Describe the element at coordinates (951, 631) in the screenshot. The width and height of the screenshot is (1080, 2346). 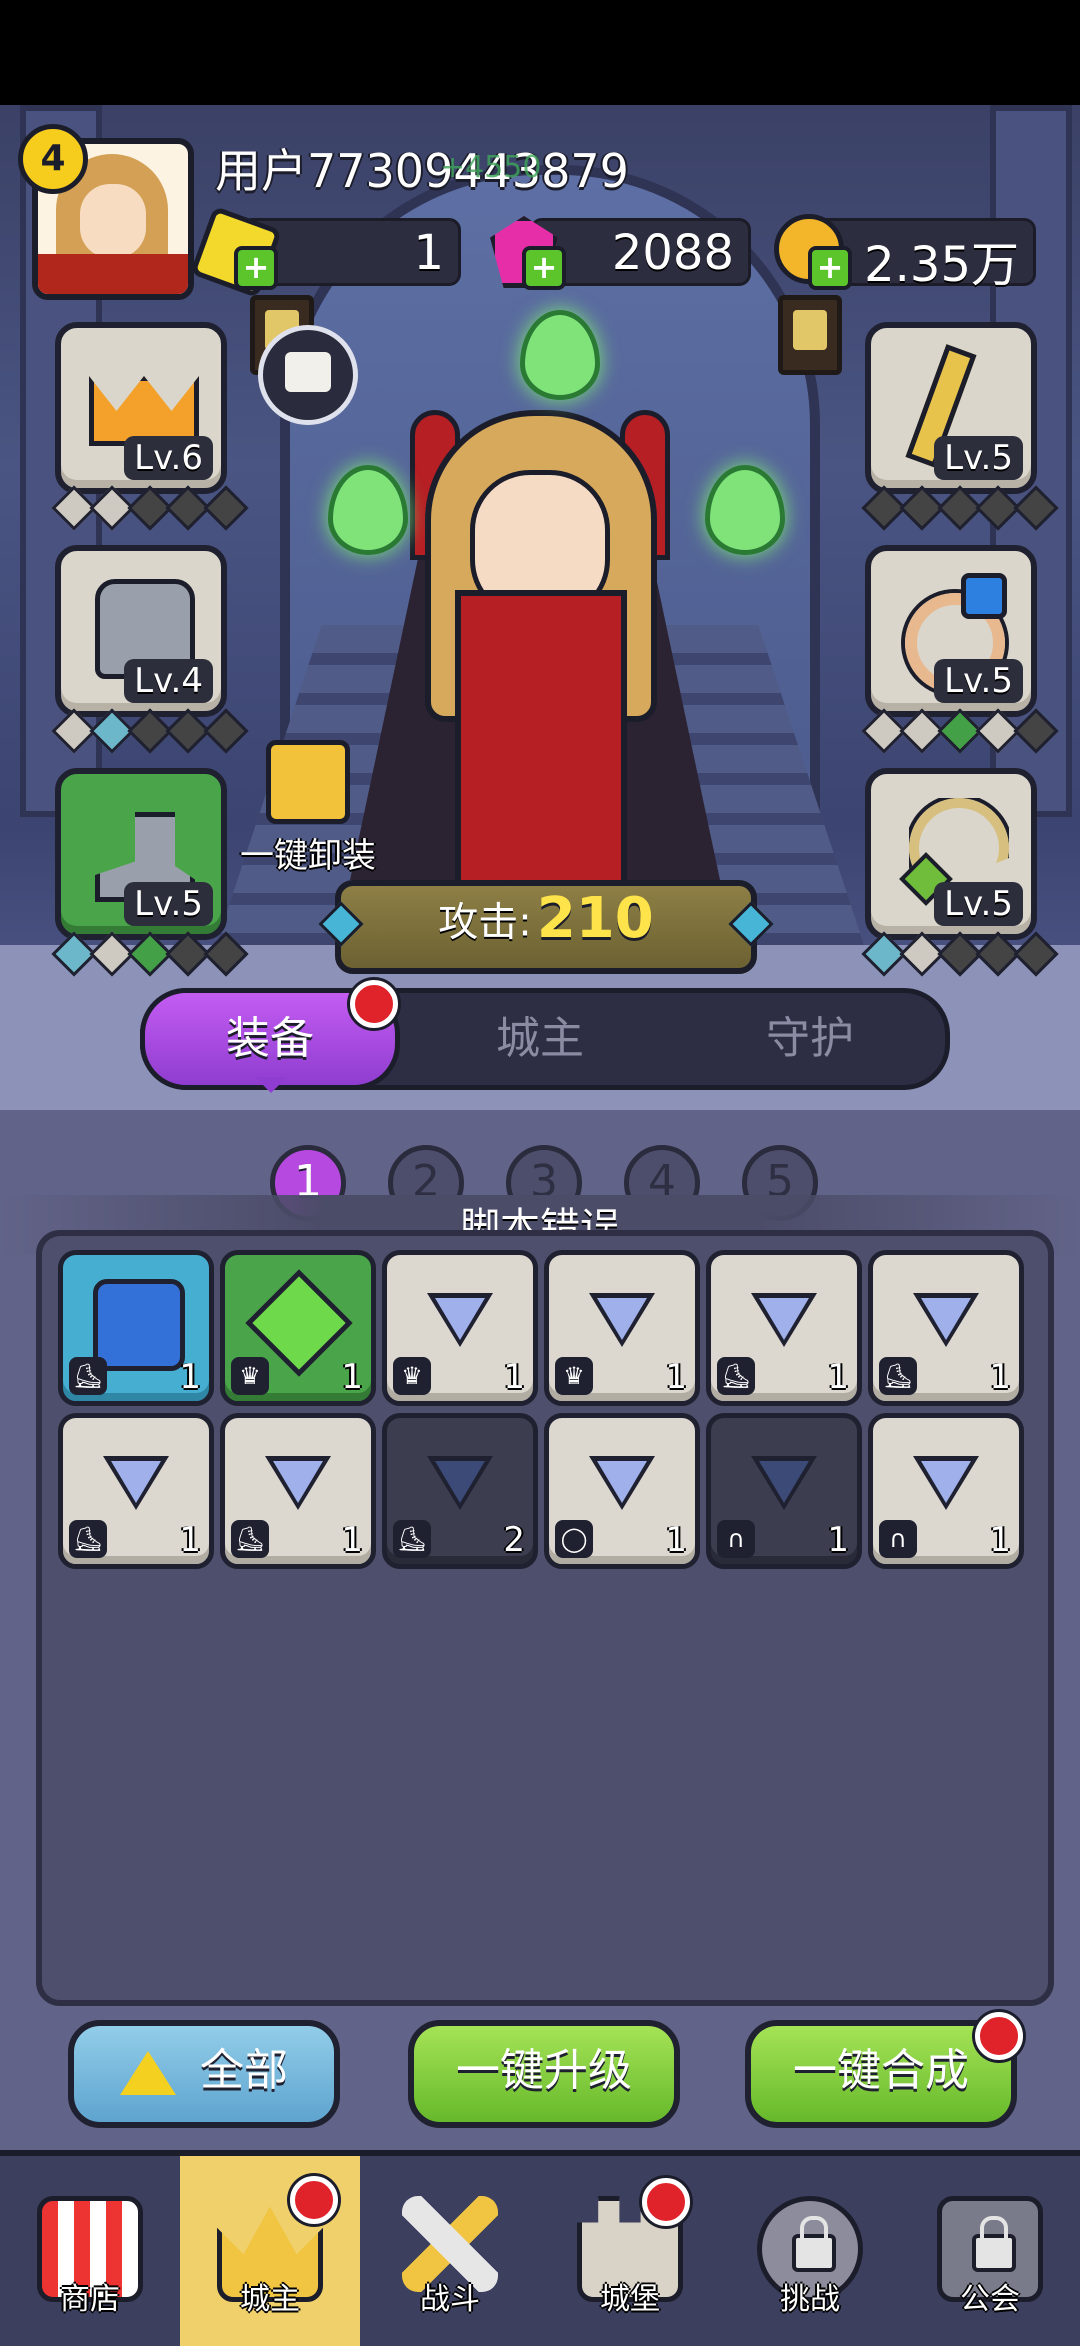
I see `equip-slot-ring: Lv.5` at that location.